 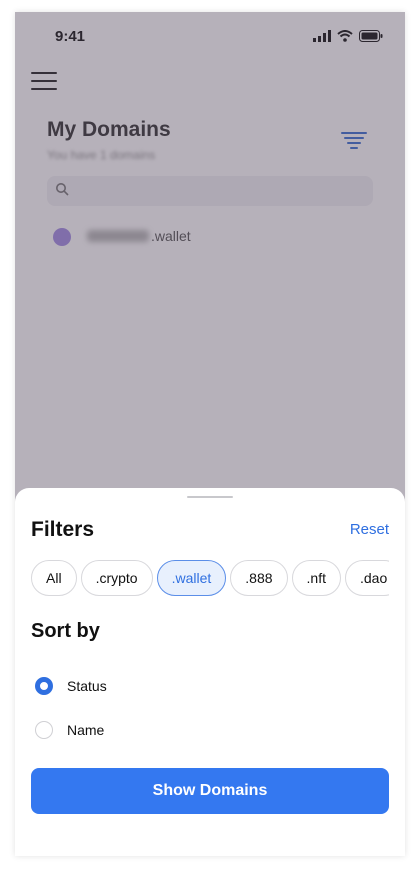 I want to click on sort-option-label: Name, so click(x=86, y=730).